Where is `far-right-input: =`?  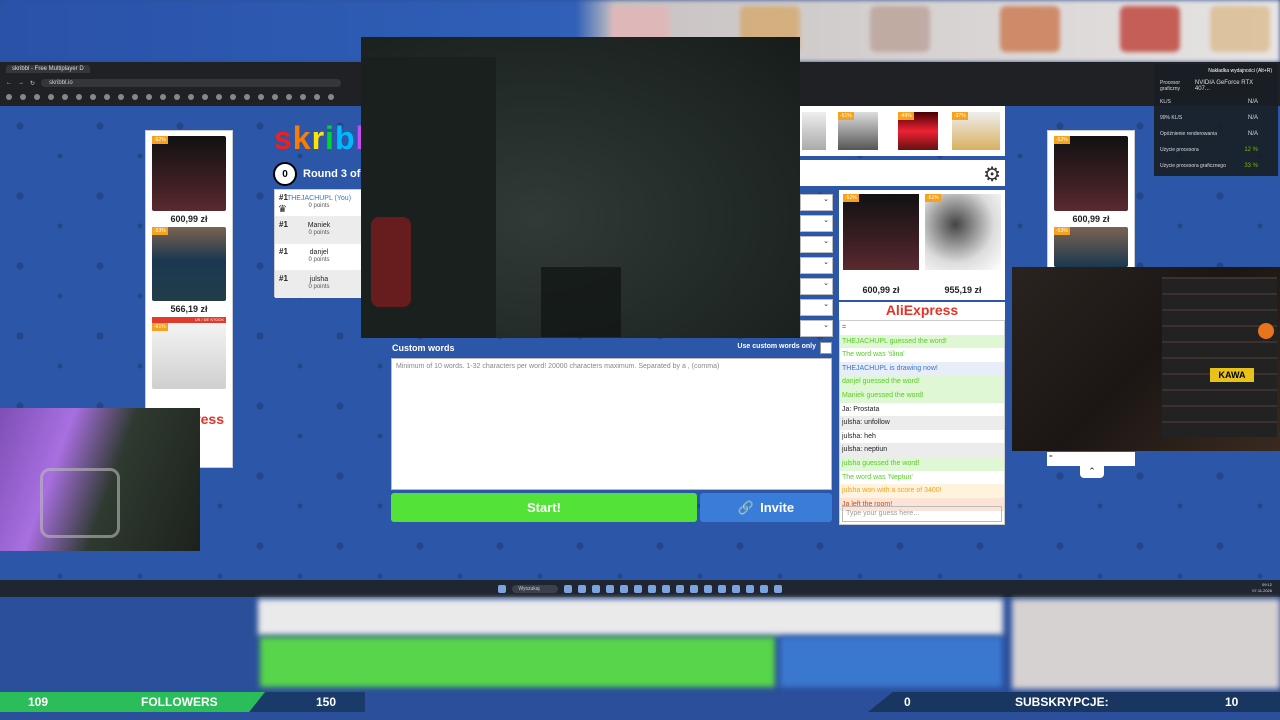 far-right-input: = is located at coordinates (1091, 459).